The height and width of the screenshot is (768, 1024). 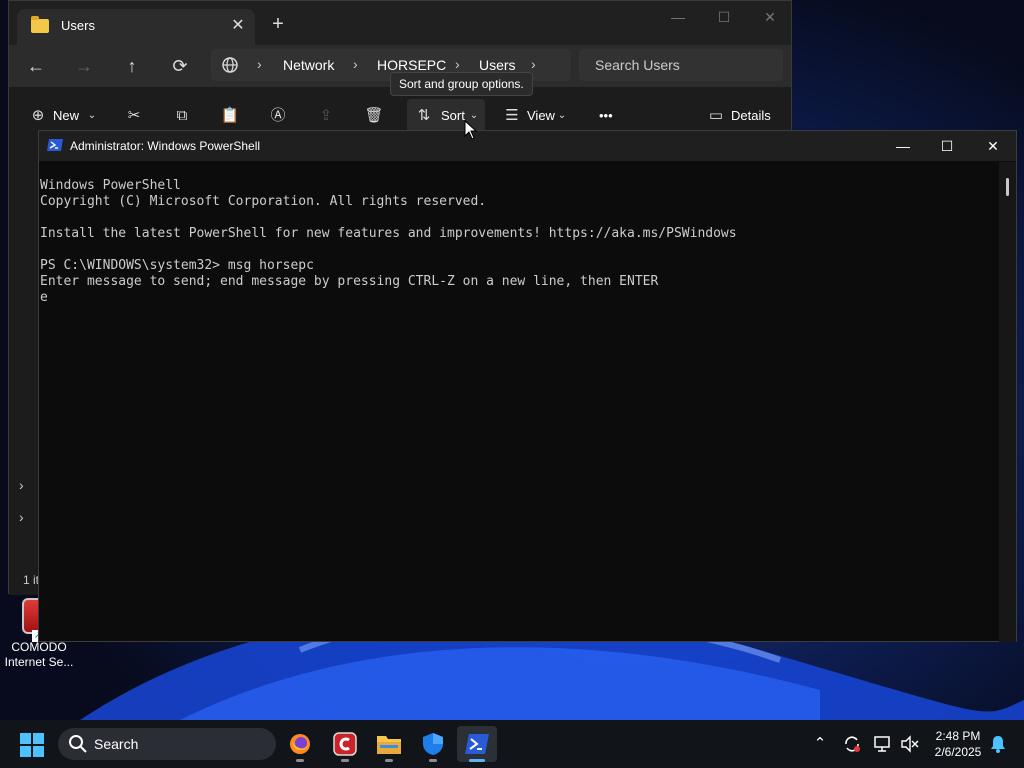 What do you see at coordinates (1007, 402) in the screenshot?
I see `console-scrollbar` at bounding box center [1007, 402].